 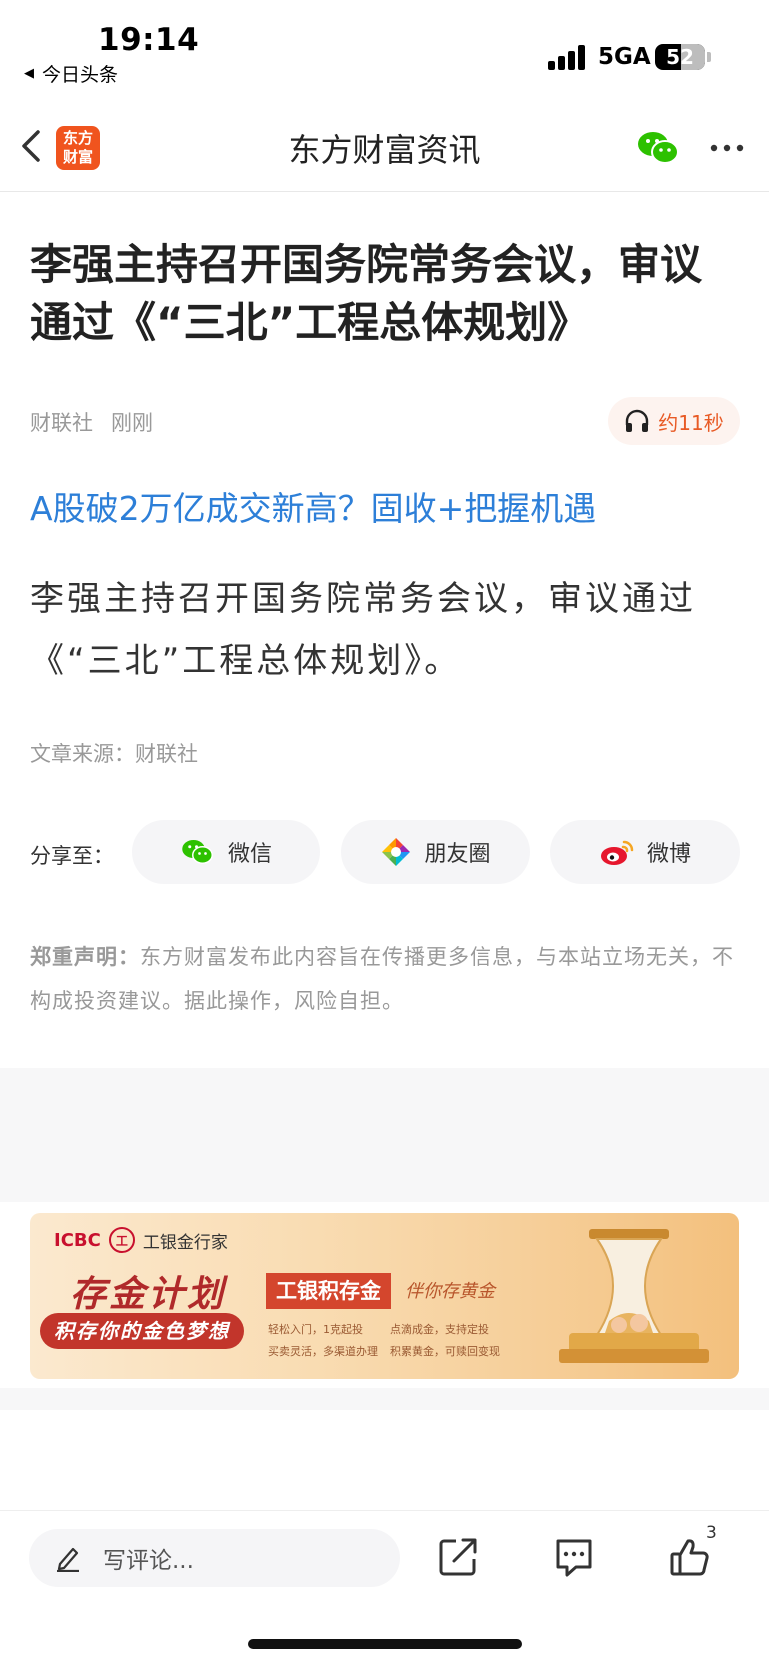 I want to click on ad-feature: 买卖灵活，多渠道办理, so click(x=323, y=1351).